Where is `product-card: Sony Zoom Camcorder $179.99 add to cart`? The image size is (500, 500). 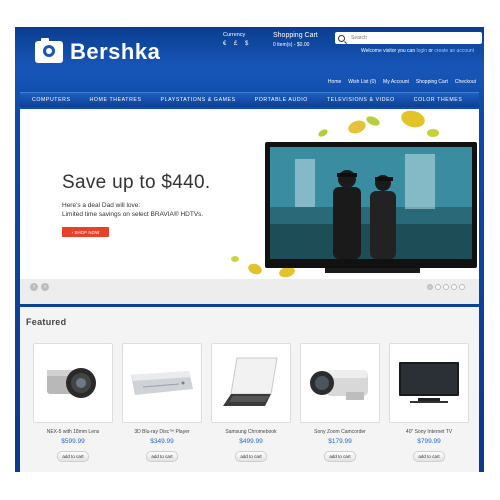
product-card: Sony Zoom Camcorder $179.99 add to cart is located at coordinates (340, 402).